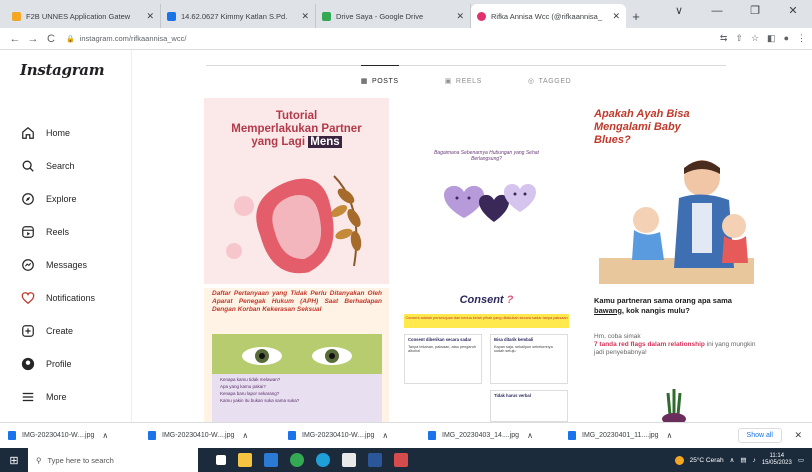  I want to click on sidebar-item-more: More, so click(43, 397).